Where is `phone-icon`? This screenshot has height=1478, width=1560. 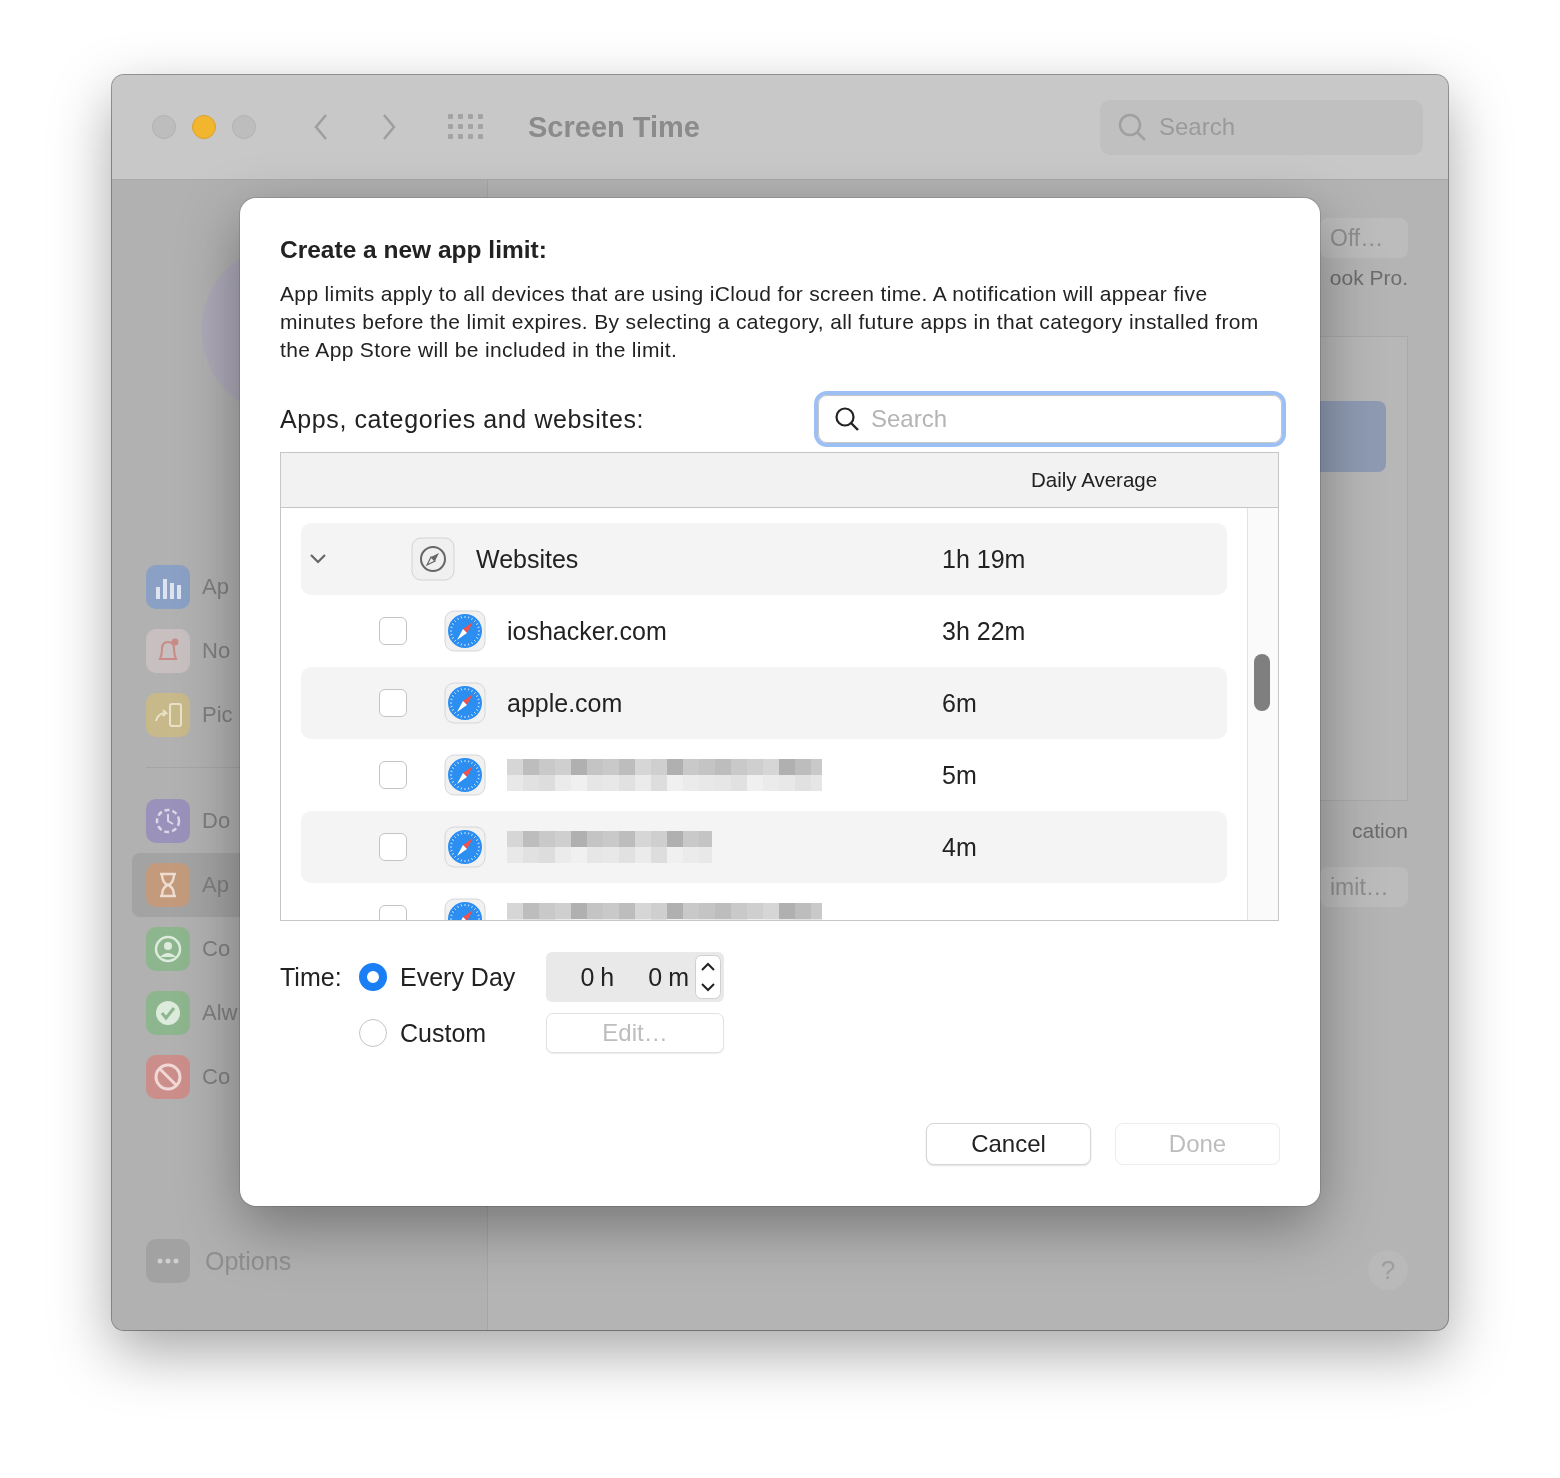
phone-icon is located at coordinates (168, 715).